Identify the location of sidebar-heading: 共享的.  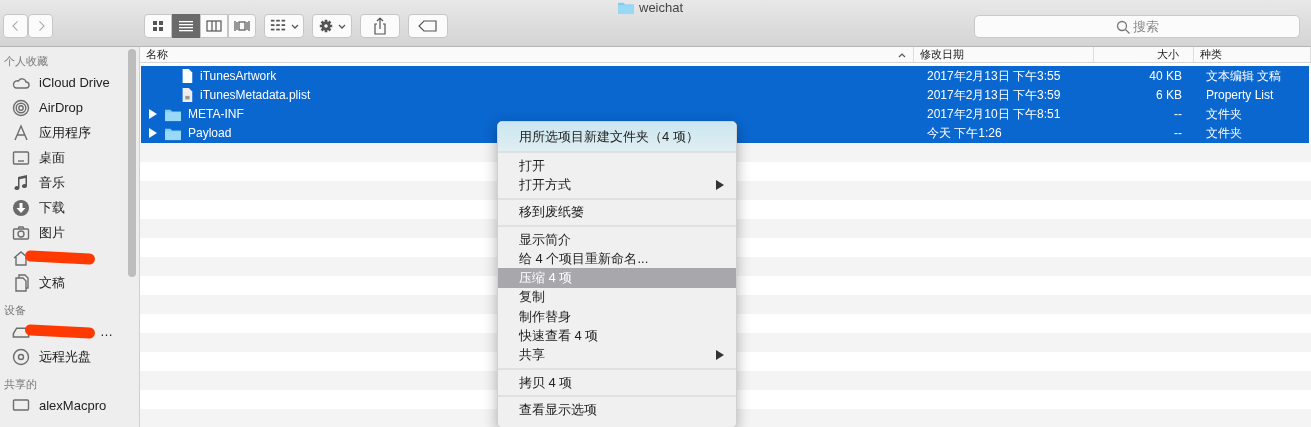
(21, 384).